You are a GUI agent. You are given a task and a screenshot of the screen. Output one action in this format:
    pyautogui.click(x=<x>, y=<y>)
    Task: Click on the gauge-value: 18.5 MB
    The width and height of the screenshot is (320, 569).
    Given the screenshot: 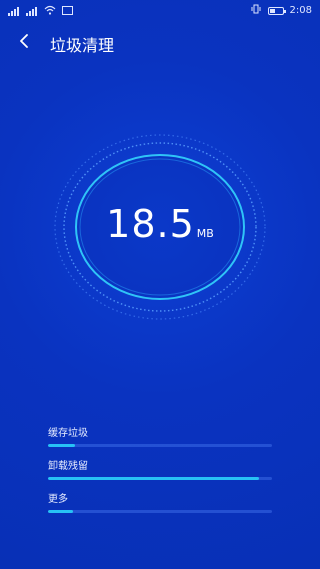 What is the action you would take?
    pyautogui.click(x=160, y=224)
    